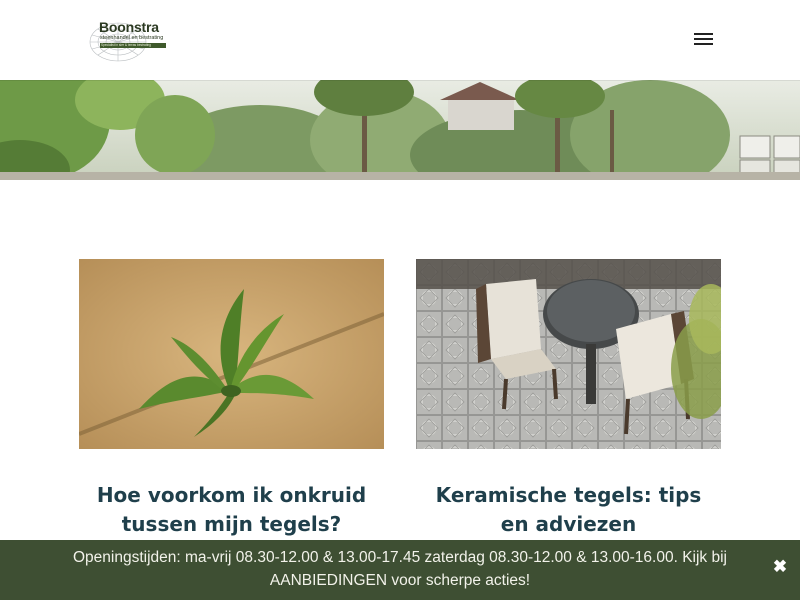 The image size is (800, 600). Describe the element at coordinates (133, 45) in the screenshot. I see `logo-tagline: Specialist in sier & terras bestrating` at that location.